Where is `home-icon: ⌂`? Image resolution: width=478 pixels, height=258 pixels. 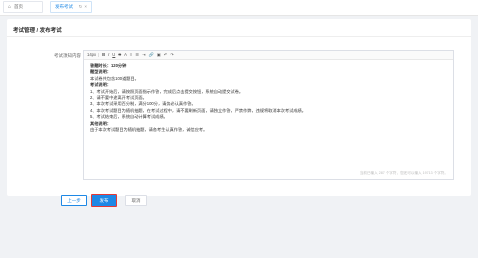 home-icon: ⌂ is located at coordinates (10, 6).